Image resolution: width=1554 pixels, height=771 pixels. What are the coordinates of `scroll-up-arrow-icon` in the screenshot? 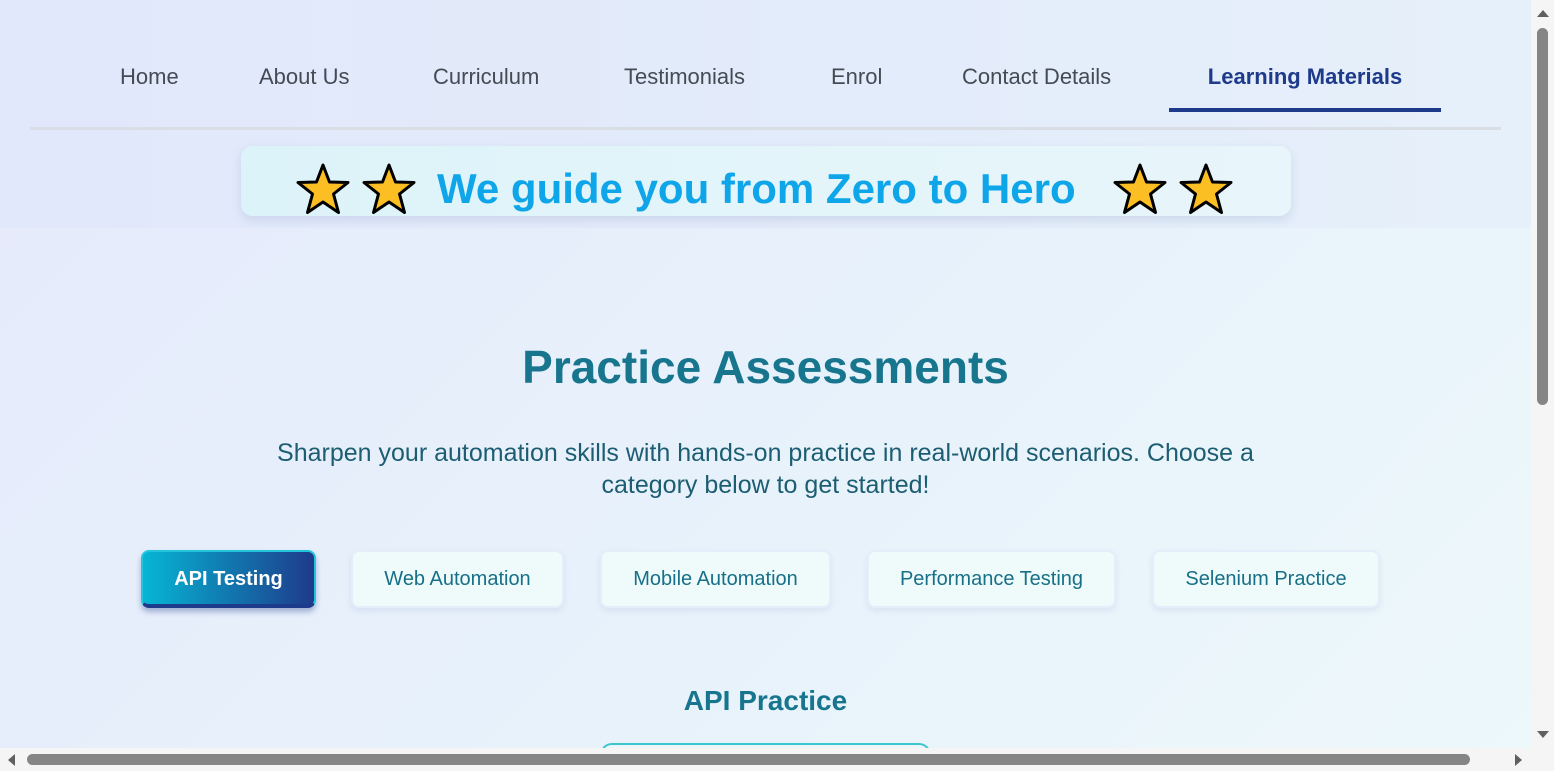 It's located at (1543, 13).